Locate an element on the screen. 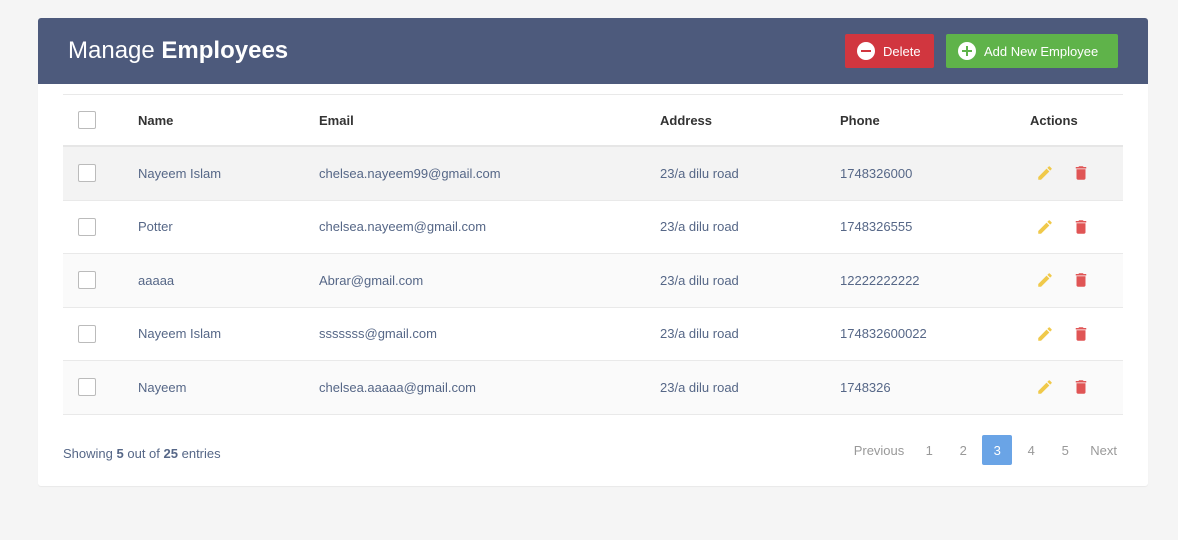 The image size is (1178, 540). cell-email: Abrar@gmail.com is located at coordinates (371, 280).